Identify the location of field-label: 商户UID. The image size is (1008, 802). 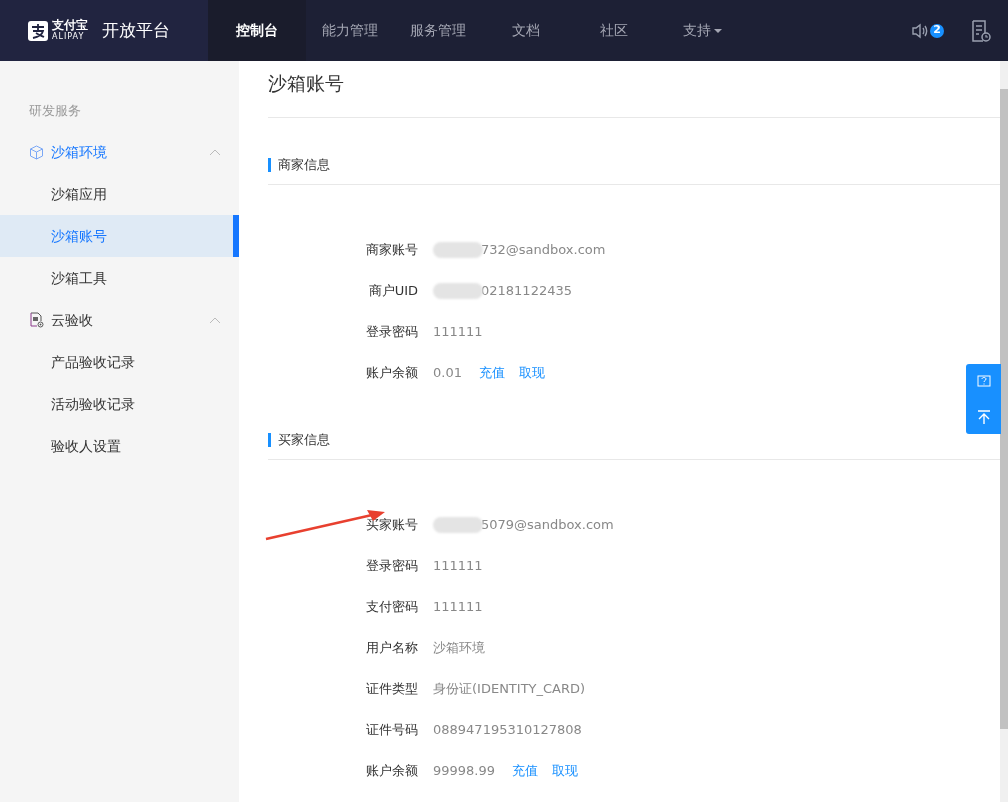
(393, 290).